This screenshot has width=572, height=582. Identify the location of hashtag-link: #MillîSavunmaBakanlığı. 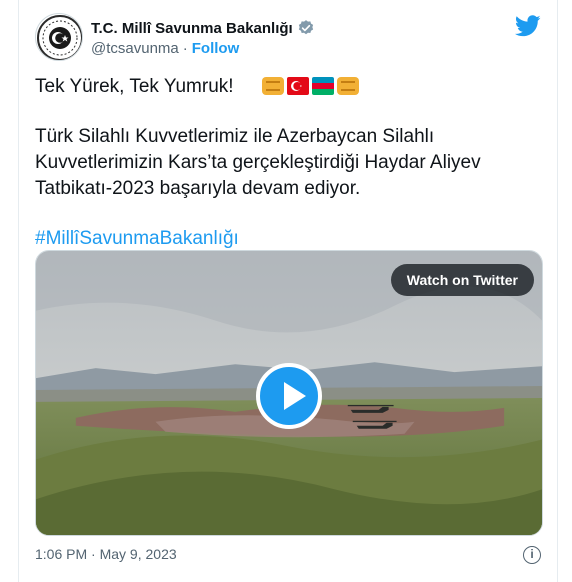
(288, 239).